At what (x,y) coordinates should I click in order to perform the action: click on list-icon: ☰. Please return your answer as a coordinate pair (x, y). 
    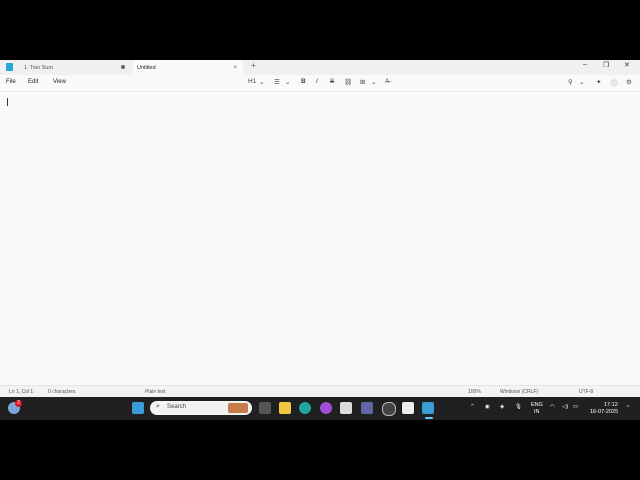
    Looking at the image, I should click on (277, 82).